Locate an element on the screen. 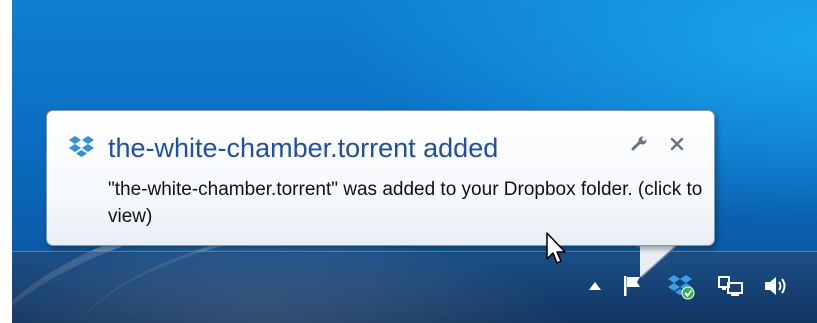  wrench-icon is located at coordinates (640, 144).